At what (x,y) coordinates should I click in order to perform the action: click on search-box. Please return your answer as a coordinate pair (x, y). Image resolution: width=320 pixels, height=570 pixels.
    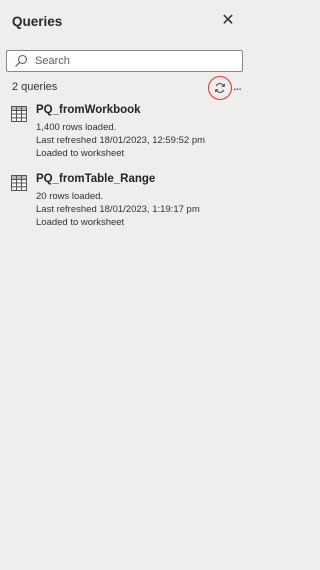
    Looking at the image, I should click on (124, 61).